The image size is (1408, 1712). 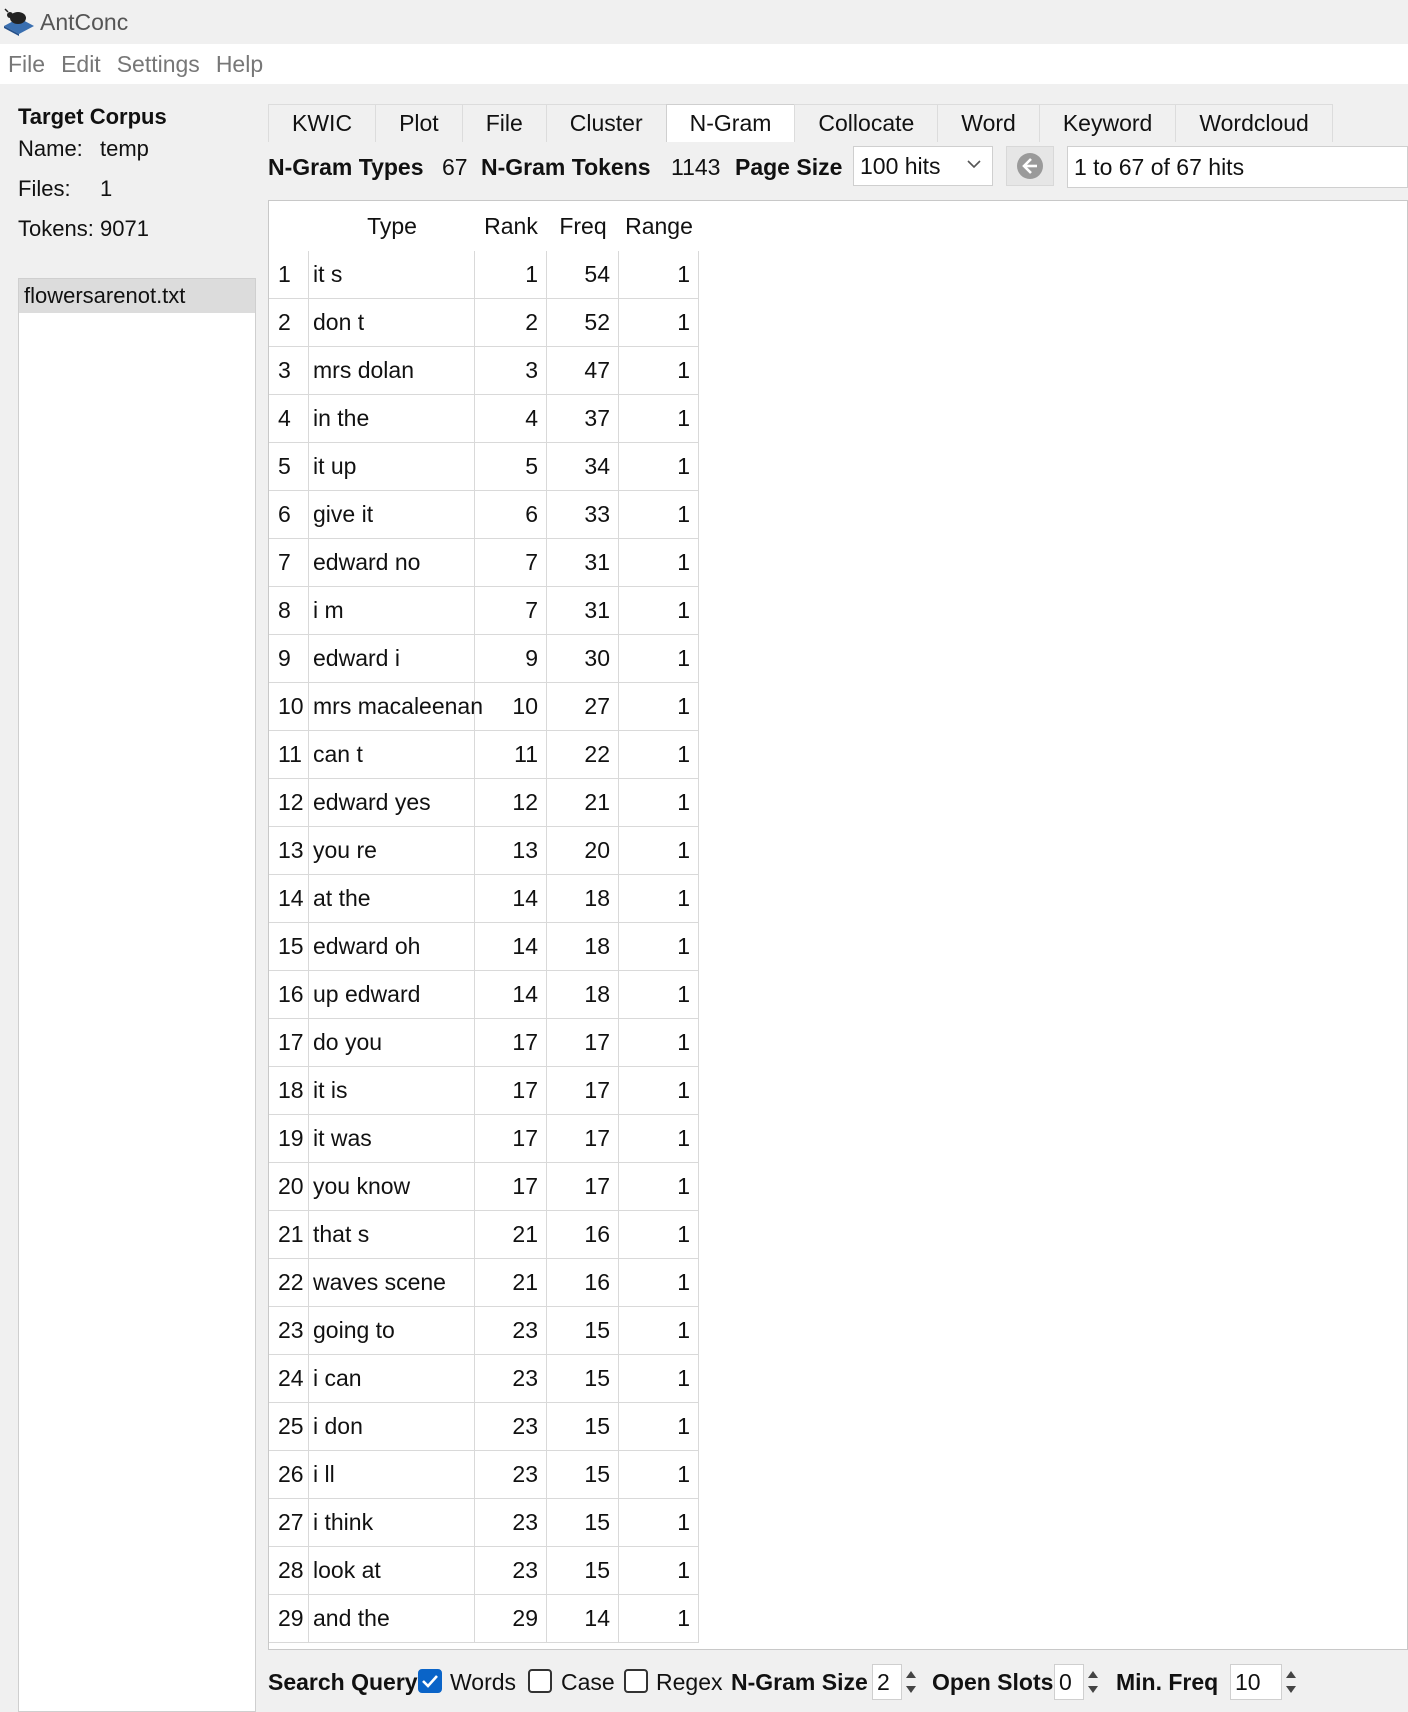 I want to click on ngram-rank-cell: 14, so click(x=511, y=947).